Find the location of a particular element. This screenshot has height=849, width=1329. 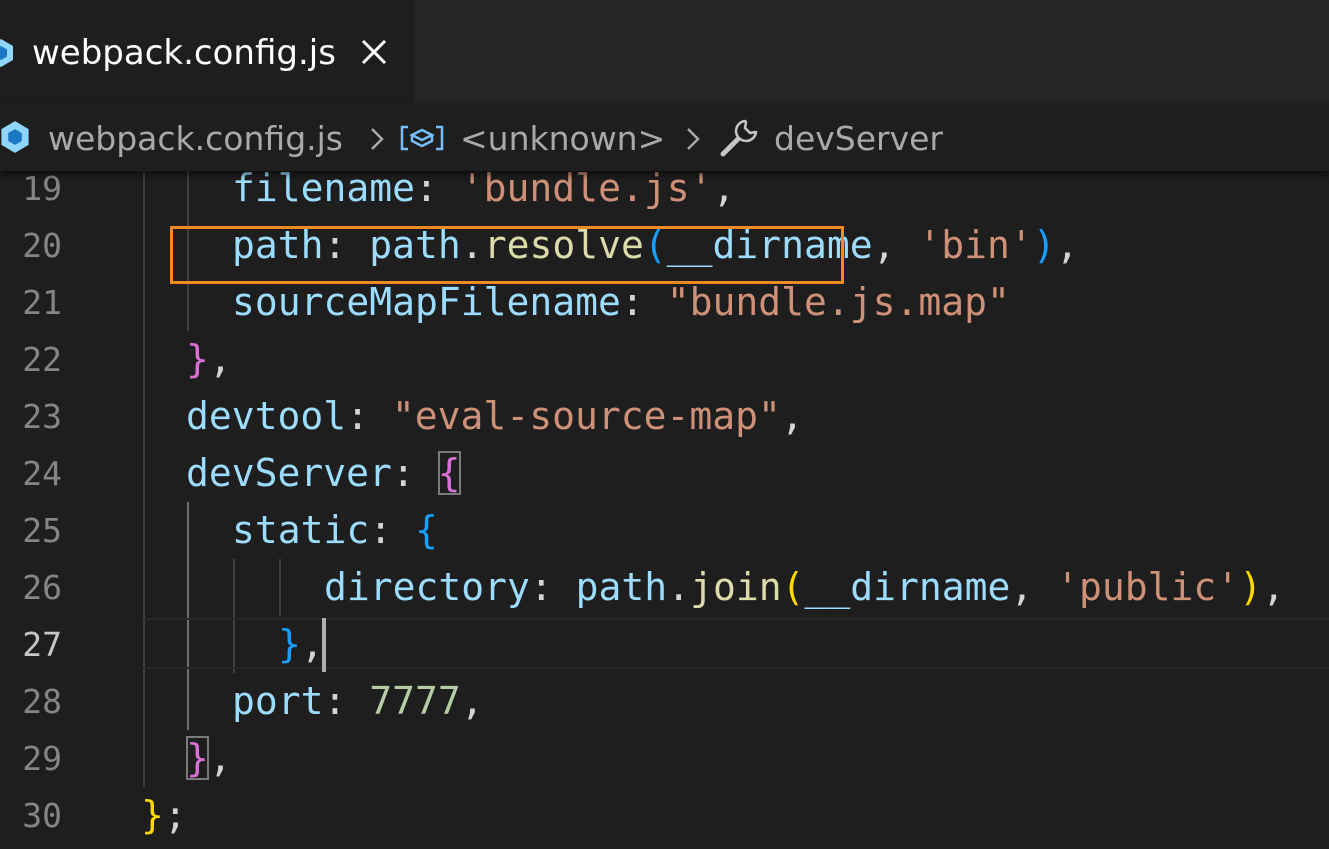

tab-title: webpack.config.js is located at coordinates (184, 53).